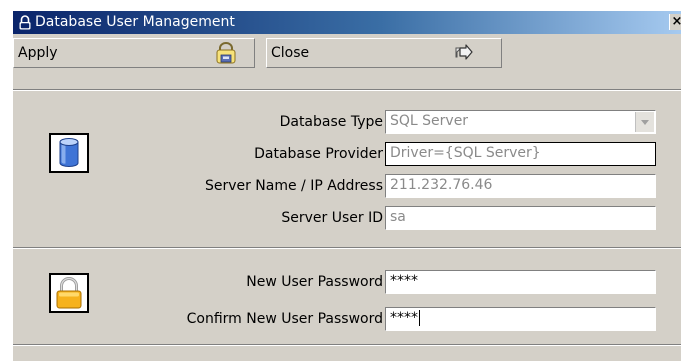 This screenshot has width=681, height=361. Describe the element at coordinates (318, 154) in the screenshot. I see `database-provider-label: Database Provider` at that location.